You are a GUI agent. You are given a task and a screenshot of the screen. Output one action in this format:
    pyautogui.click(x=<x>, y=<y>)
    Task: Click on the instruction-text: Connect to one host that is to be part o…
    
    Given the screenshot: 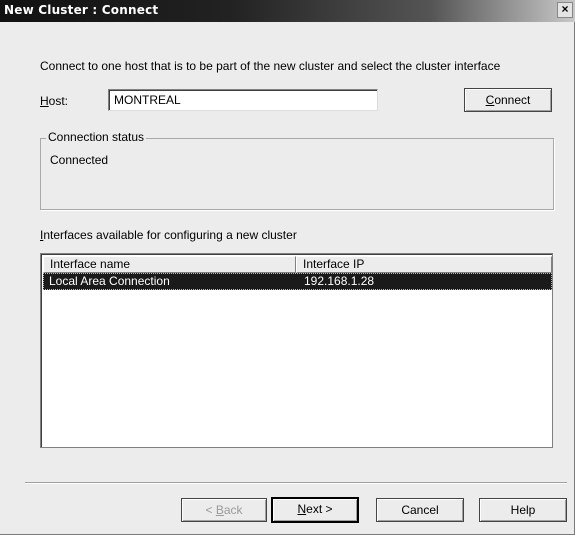 What is the action you would take?
    pyautogui.click(x=270, y=66)
    